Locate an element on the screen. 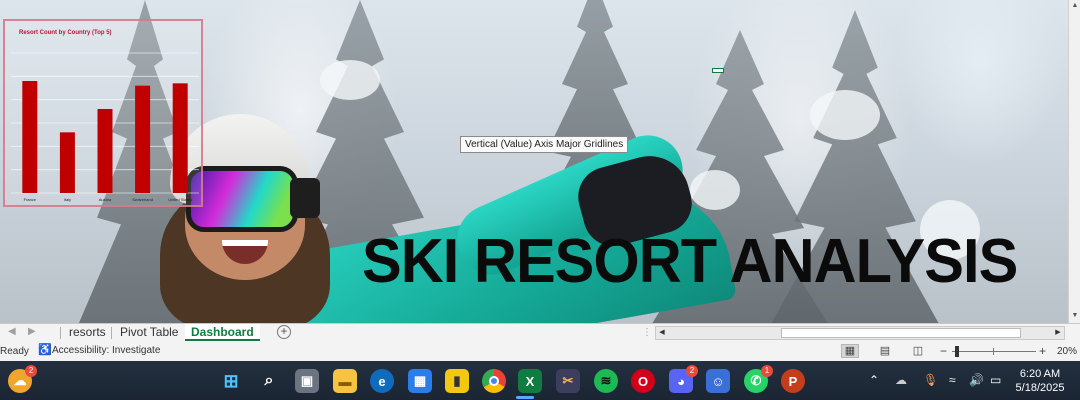 The width and height of the screenshot is (1080, 400). whatsapp-badge: 1 is located at coordinates (767, 371).